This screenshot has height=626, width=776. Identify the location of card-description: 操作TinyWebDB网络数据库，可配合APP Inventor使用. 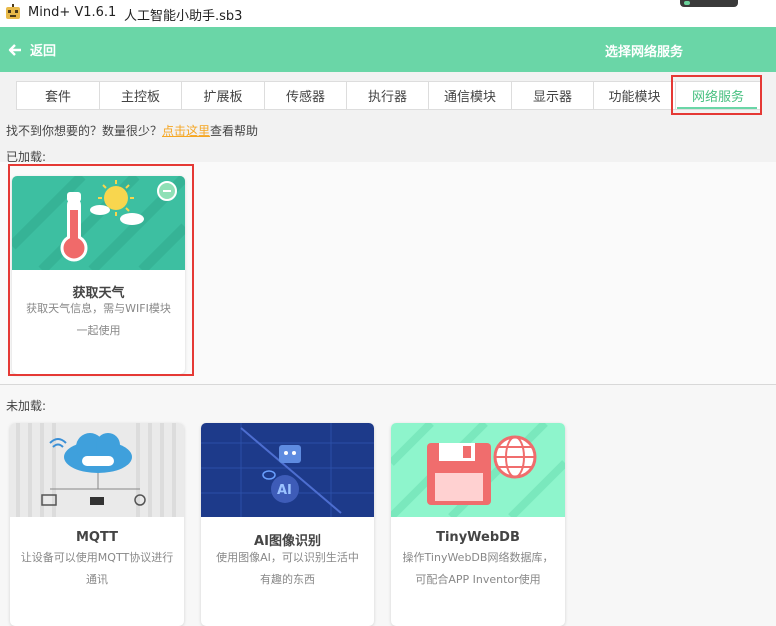
(478, 568).